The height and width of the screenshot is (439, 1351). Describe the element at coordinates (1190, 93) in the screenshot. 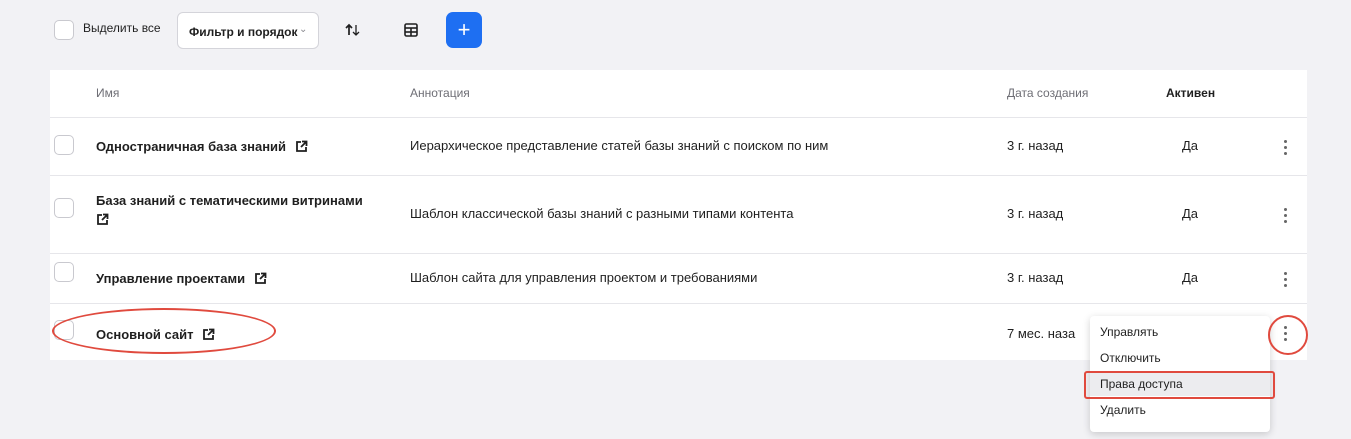

I see `column-header-active: Активен` at that location.